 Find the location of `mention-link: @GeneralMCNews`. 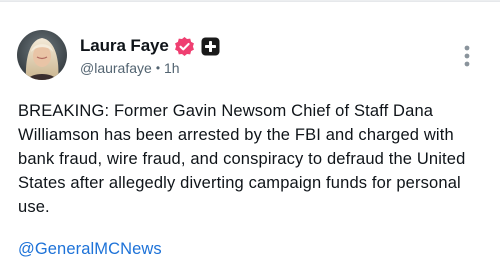

mention-link: @GeneralMCNews is located at coordinates (90, 249).